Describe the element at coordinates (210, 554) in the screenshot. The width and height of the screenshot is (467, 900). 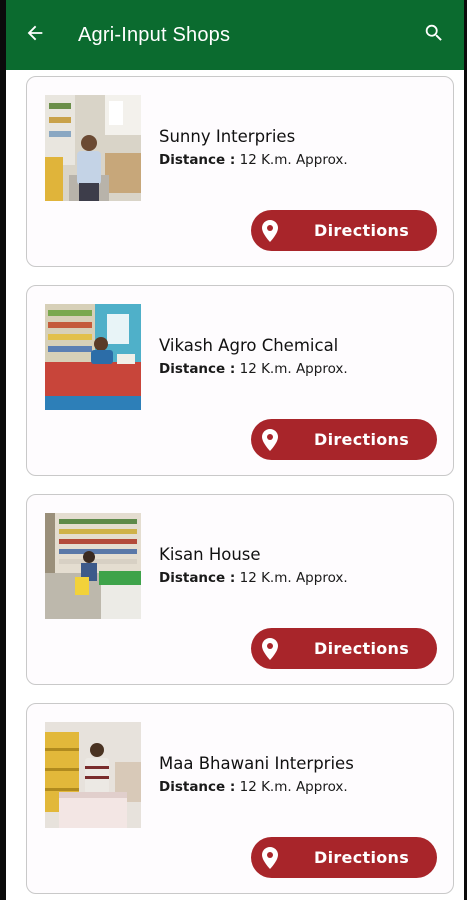
I see `shop-name: Kisan House` at that location.